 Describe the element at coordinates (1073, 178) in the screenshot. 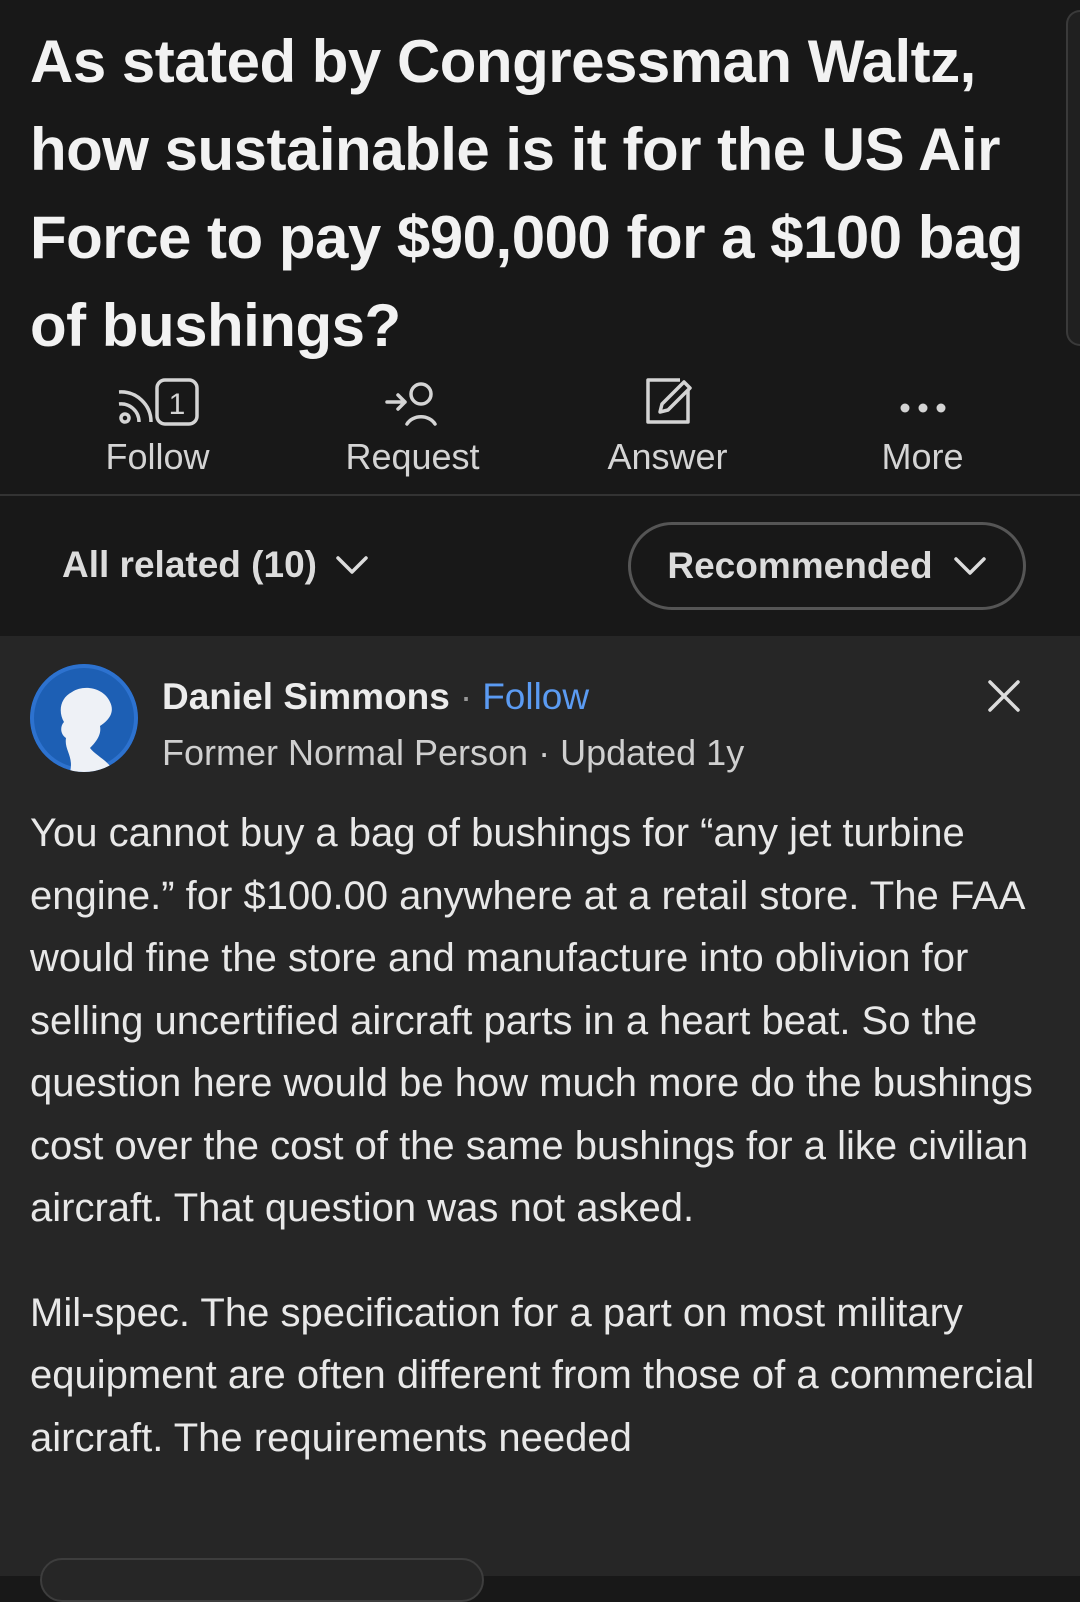

I see `scrollbar` at that location.